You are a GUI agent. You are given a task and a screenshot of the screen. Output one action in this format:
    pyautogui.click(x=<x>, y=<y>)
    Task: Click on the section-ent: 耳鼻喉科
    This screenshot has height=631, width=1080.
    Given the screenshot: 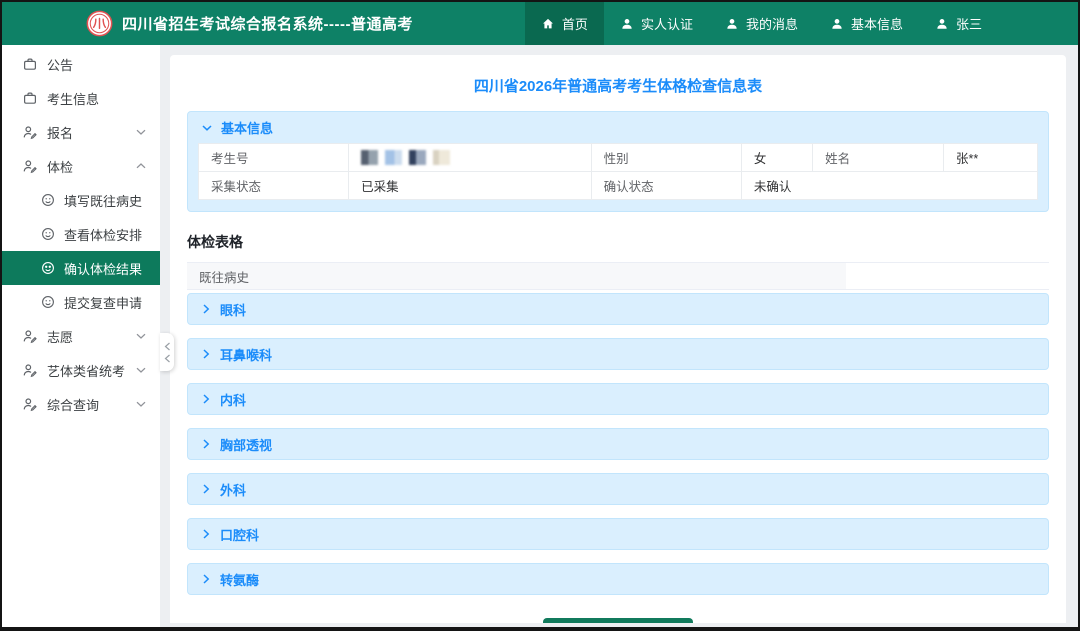 What is the action you would take?
    pyautogui.click(x=618, y=354)
    